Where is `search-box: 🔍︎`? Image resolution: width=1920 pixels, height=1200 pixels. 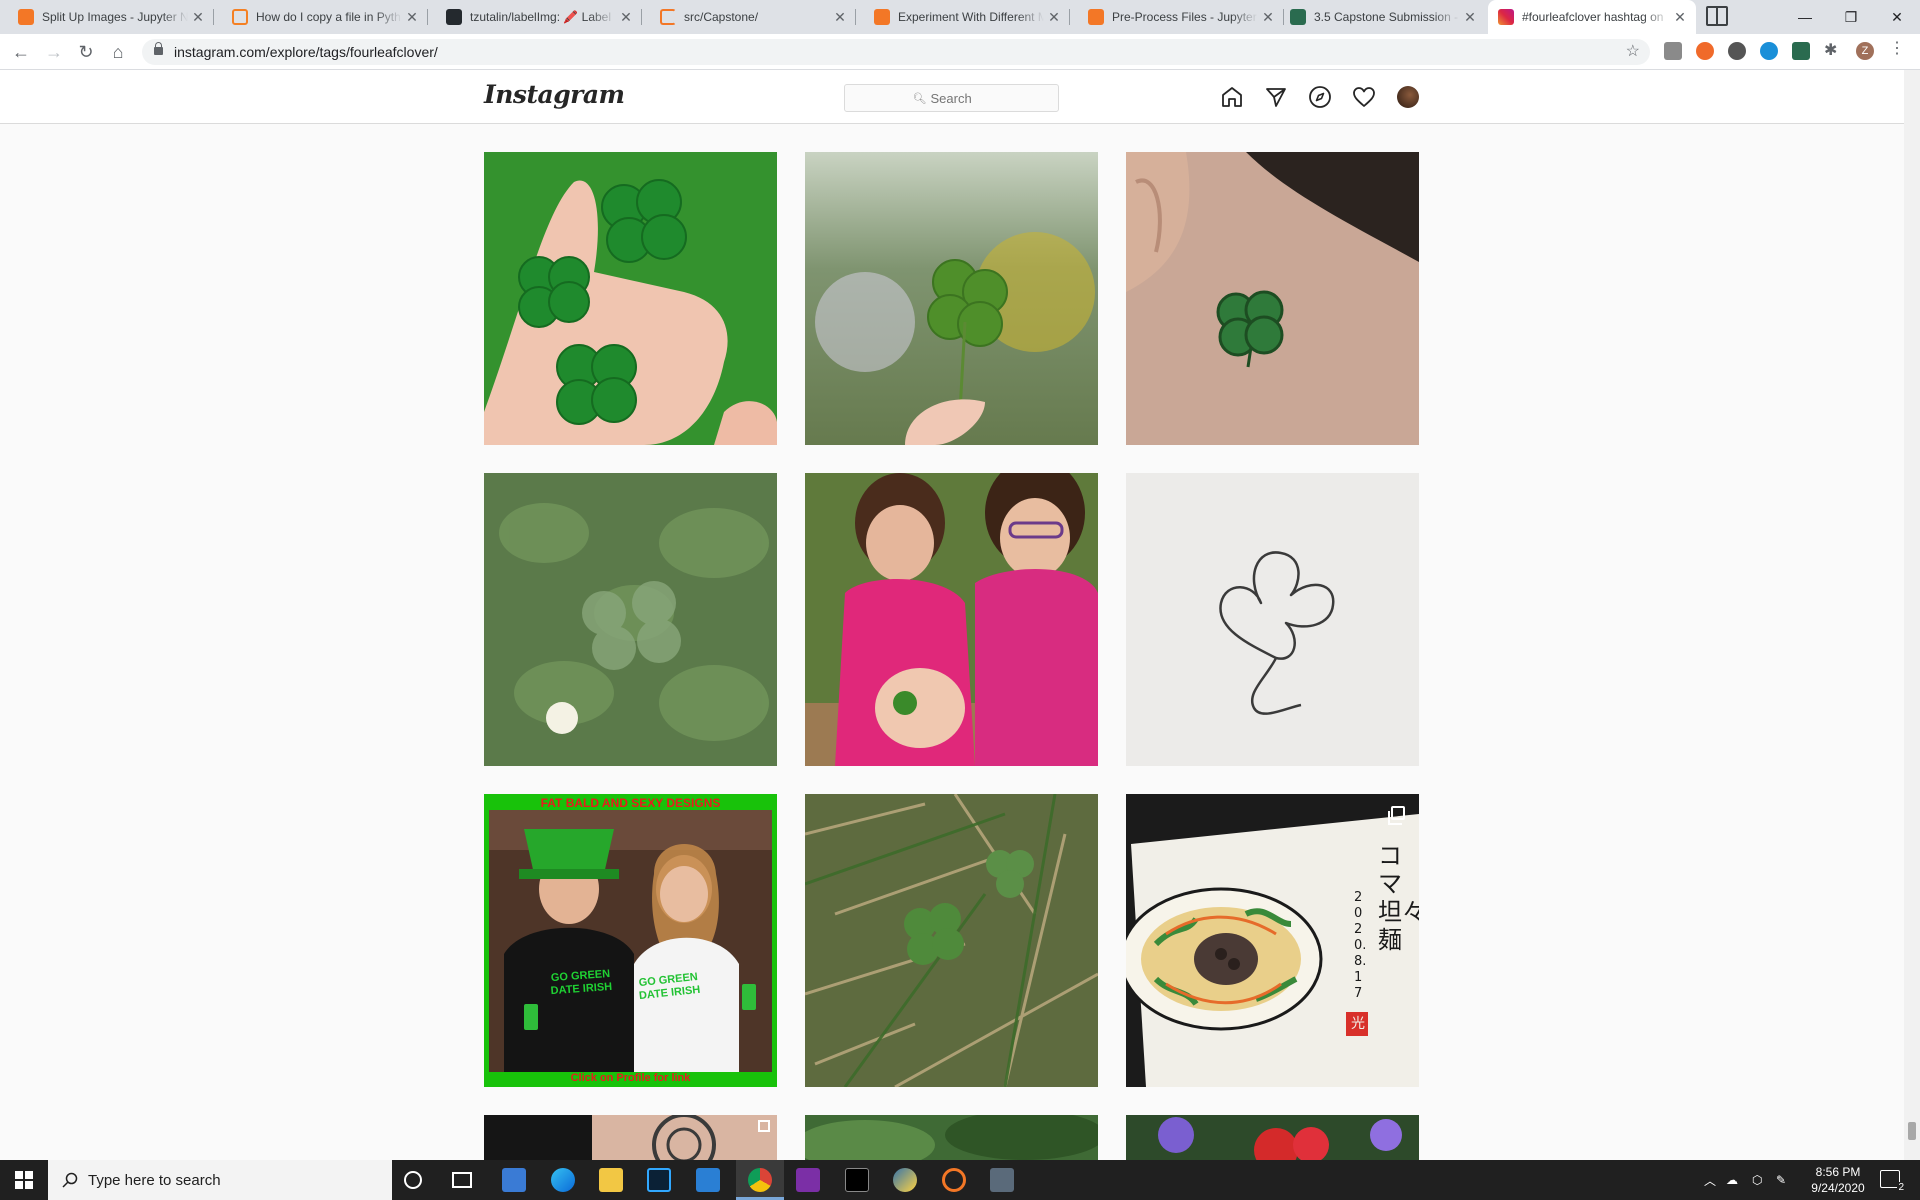 search-box: 🔍︎ is located at coordinates (951, 98).